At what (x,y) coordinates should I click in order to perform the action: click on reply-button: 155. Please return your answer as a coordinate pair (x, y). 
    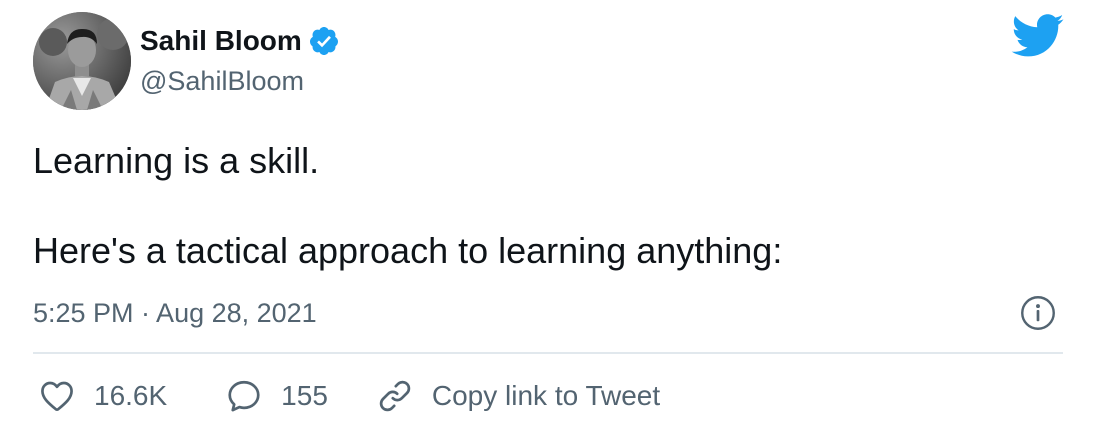
    Looking at the image, I should click on (276, 396).